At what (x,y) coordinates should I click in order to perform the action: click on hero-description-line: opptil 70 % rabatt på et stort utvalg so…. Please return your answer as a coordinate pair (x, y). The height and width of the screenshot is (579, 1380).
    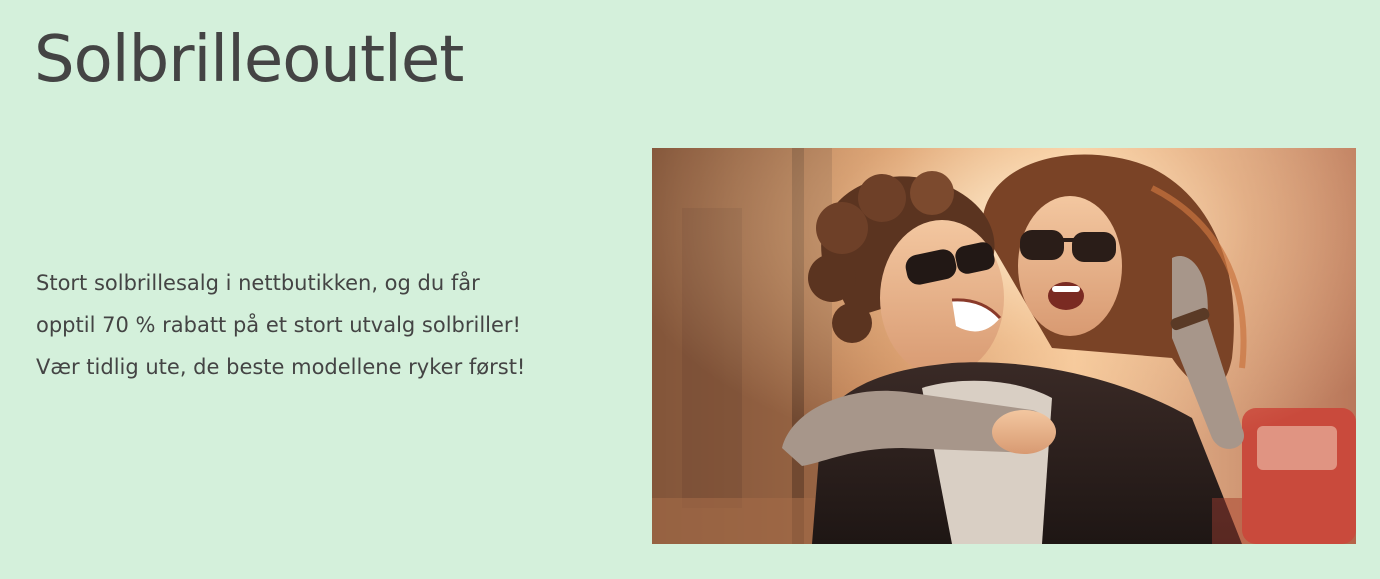
    Looking at the image, I should click on (278, 325).